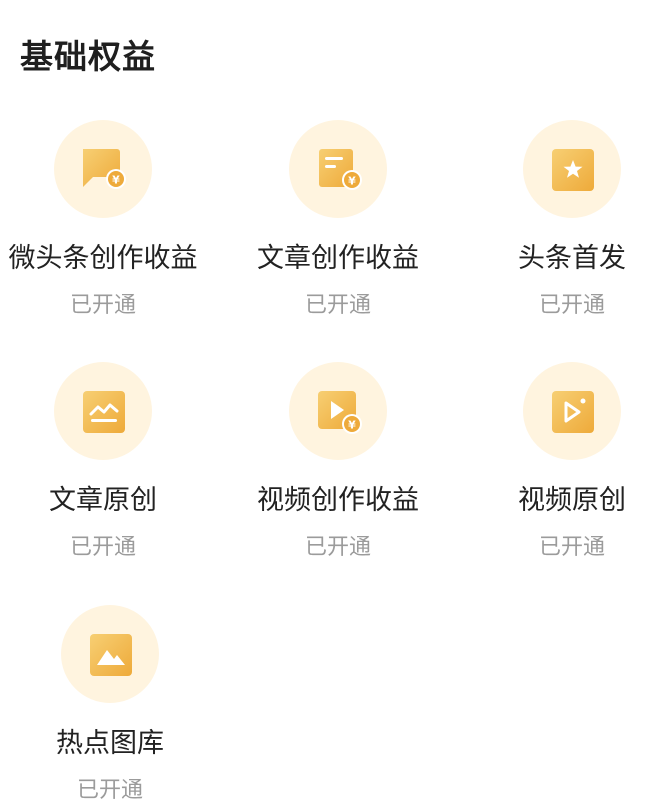  Describe the element at coordinates (338, 500) in the screenshot. I see `benefit-label: 视频创作收益` at that location.